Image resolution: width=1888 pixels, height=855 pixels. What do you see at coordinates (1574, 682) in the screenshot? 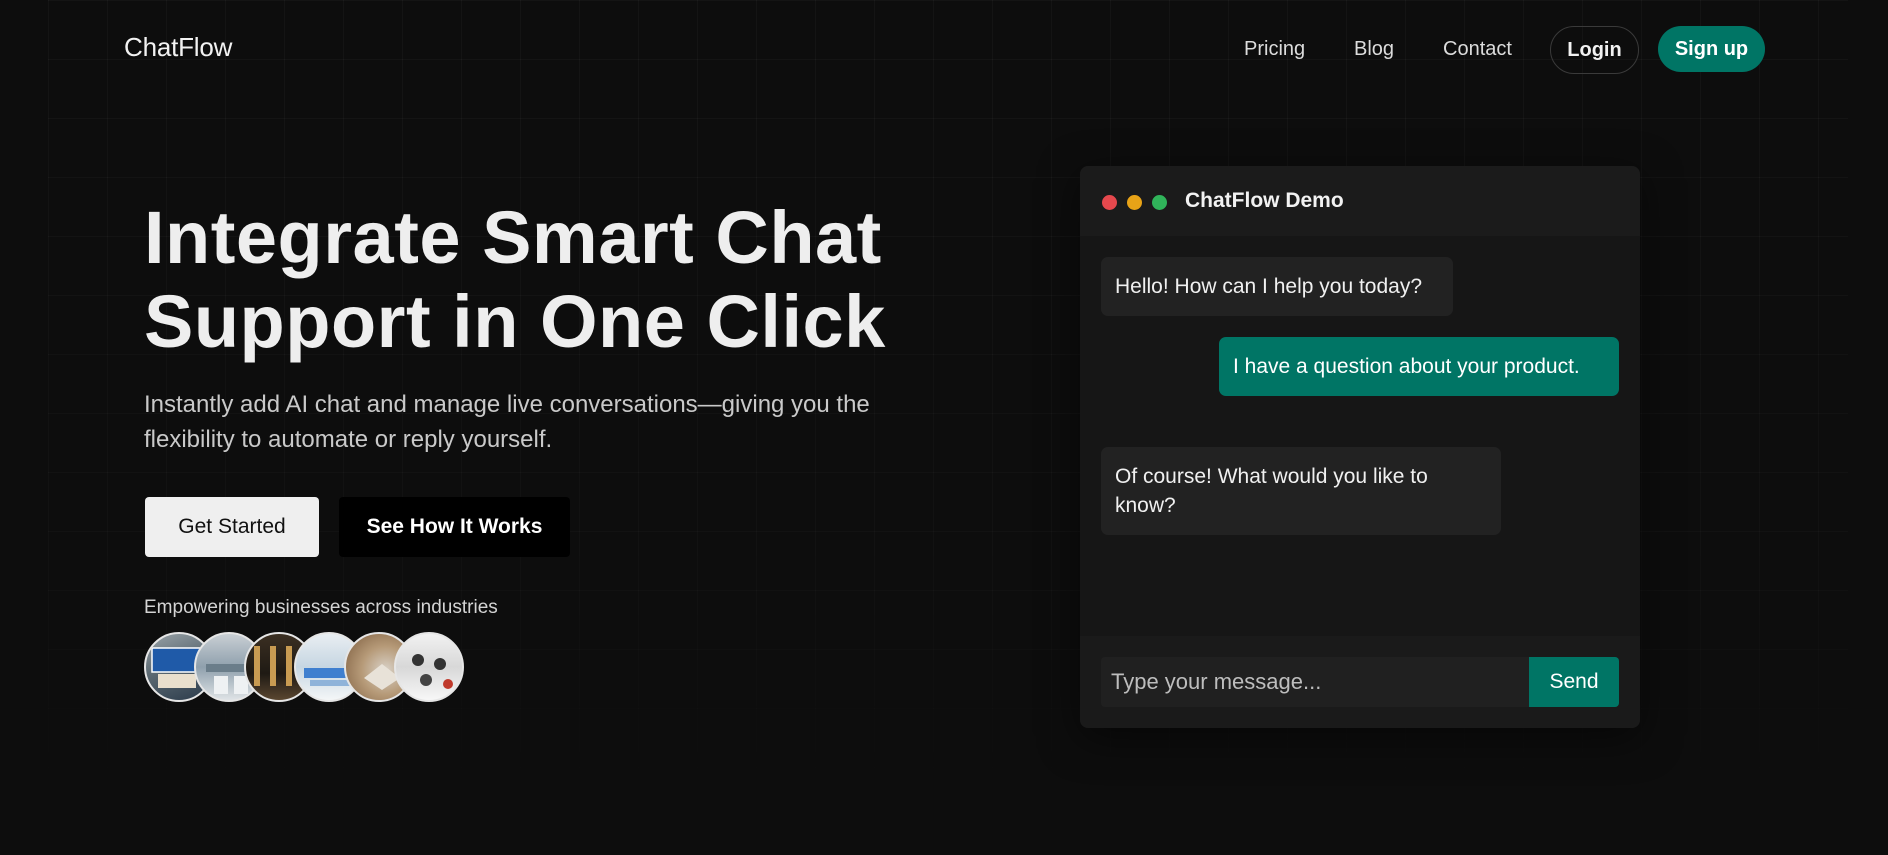
I see `send-button: Send` at bounding box center [1574, 682].